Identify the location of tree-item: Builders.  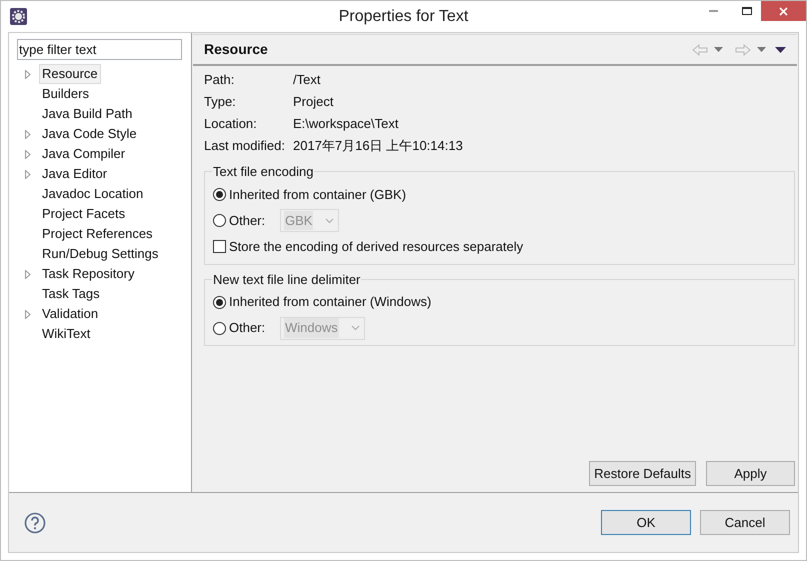
(65, 94).